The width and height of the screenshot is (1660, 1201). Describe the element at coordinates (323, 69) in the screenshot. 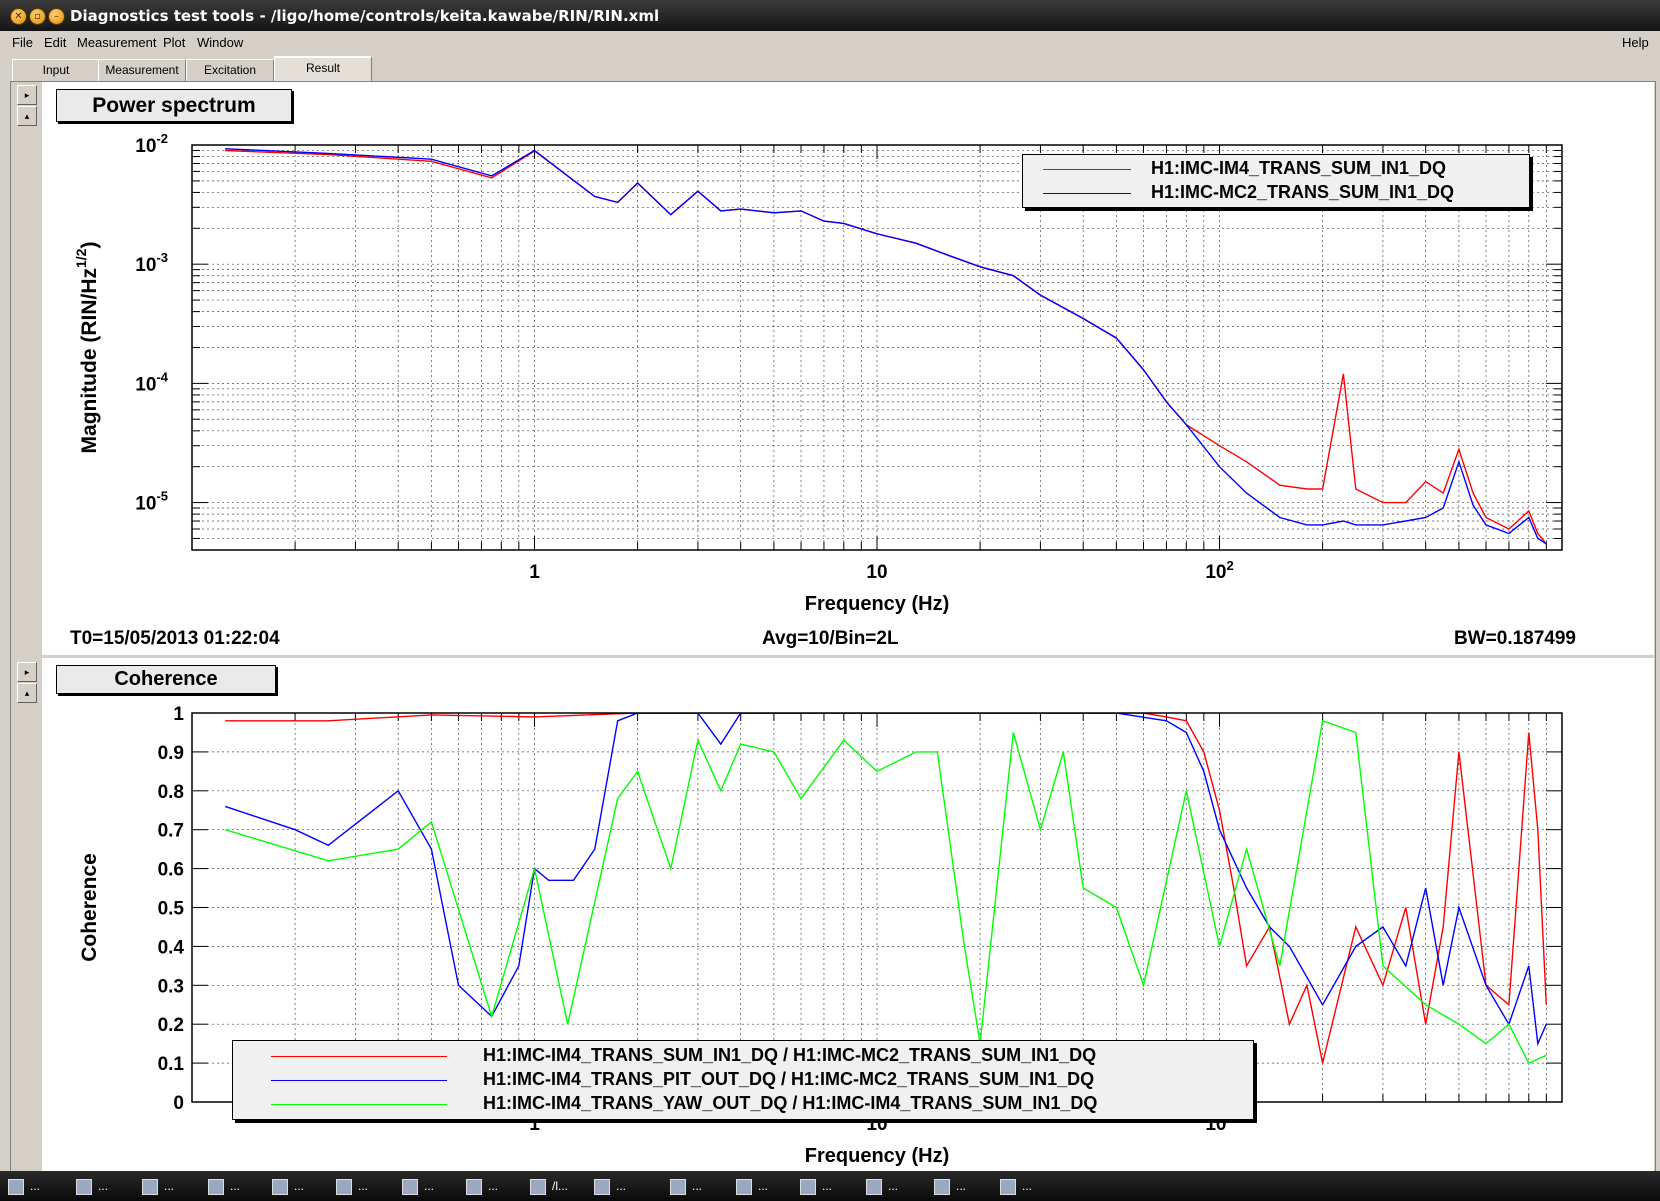

I see `tab-result: Result` at that location.